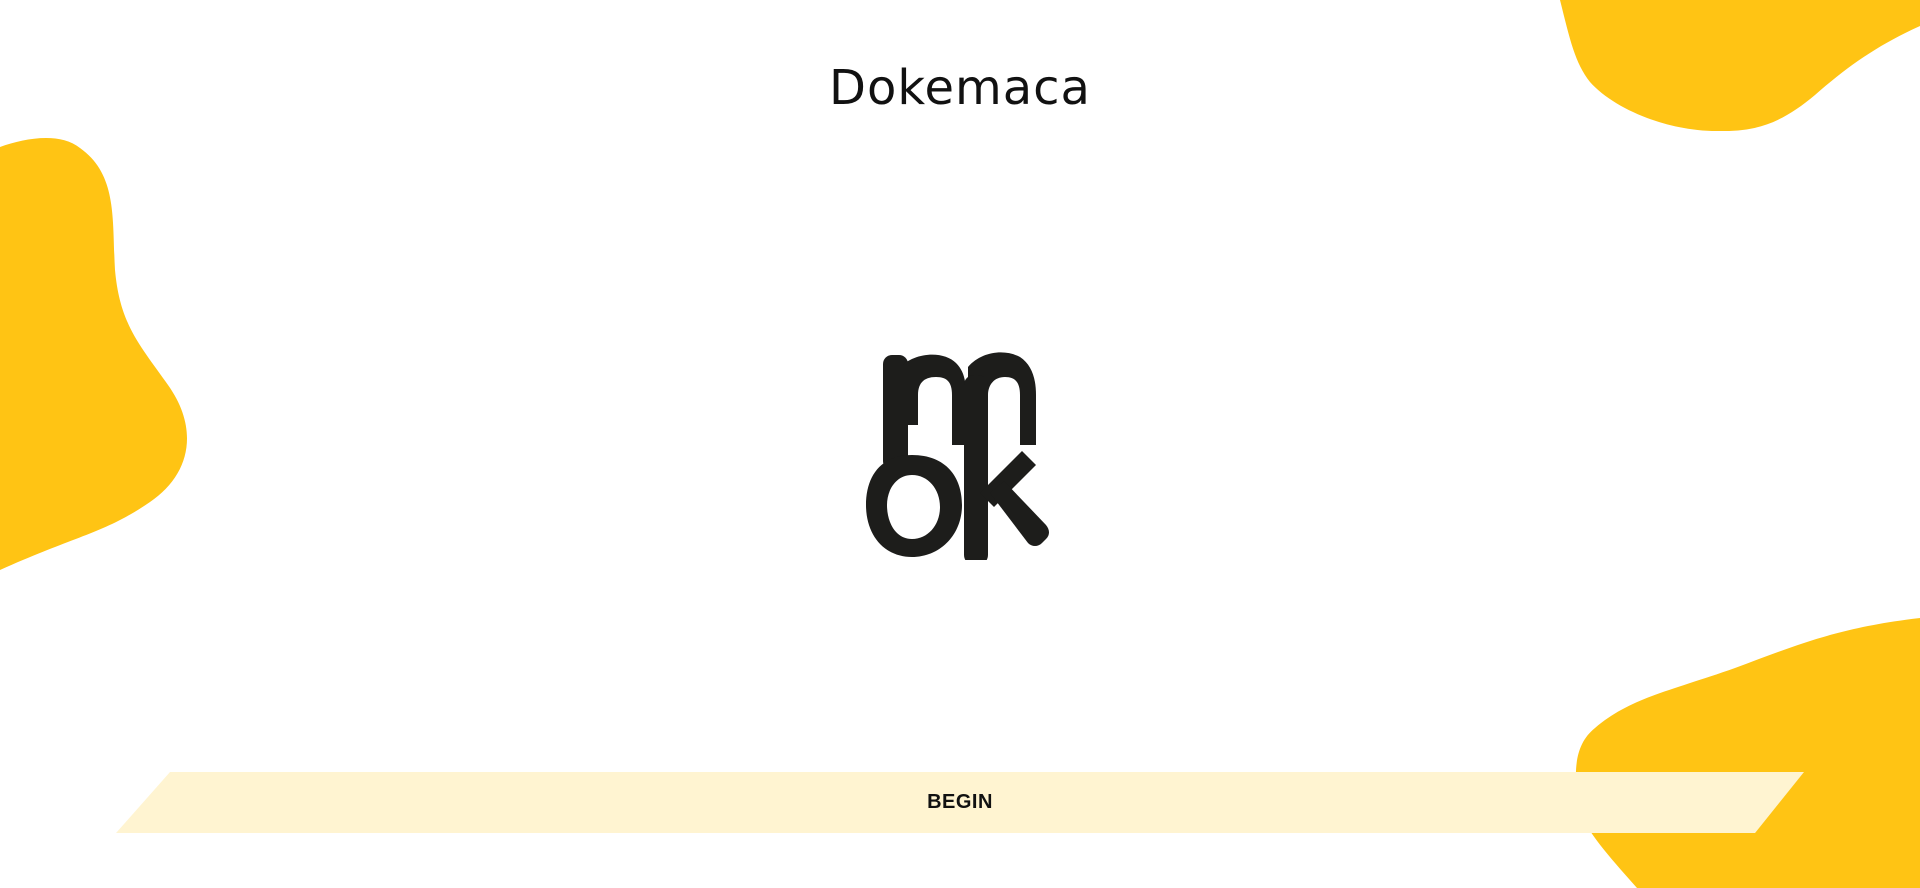  I want to click on begin-button: BEGIN, so click(960, 802).